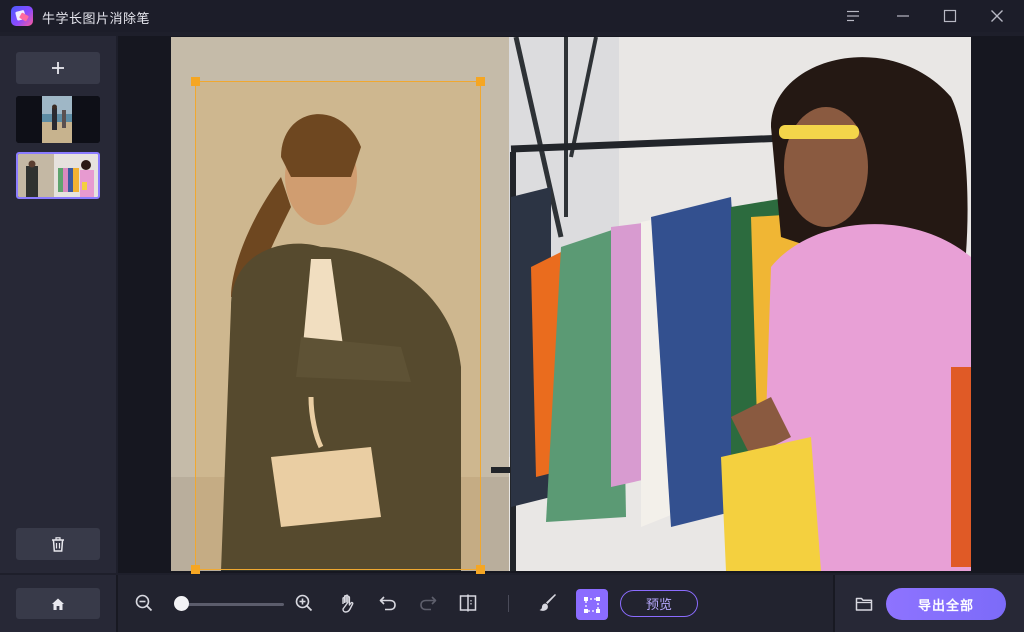 The image size is (1024, 632). What do you see at coordinates (117, 603) in the screenshot?
I see `divider` at bounding box center [117, 603].